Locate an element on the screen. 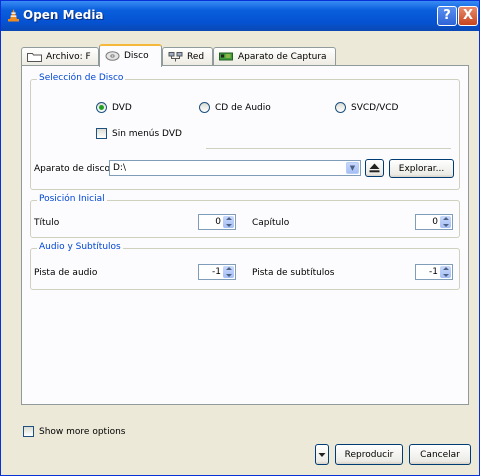 The image size is (480, 476). title-bar: Open Media ? X is located at coordinates (240, 16).